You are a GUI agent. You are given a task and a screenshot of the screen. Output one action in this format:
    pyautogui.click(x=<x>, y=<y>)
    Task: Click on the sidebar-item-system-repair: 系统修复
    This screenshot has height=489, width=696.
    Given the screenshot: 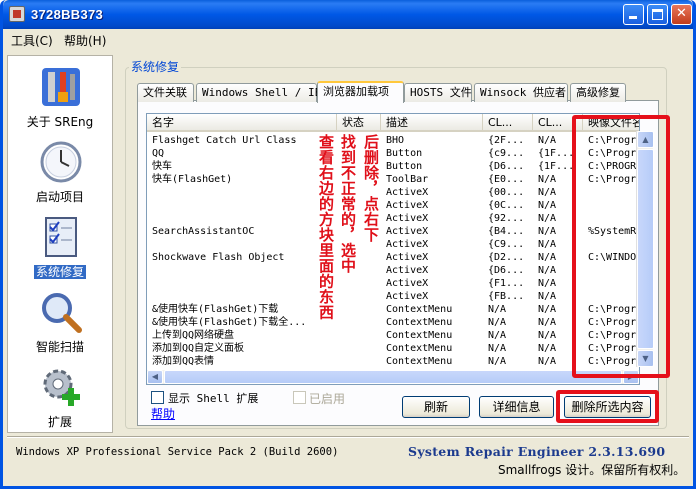 What is the action you would take?
    pyautogui.click(x=60, y=247)
    